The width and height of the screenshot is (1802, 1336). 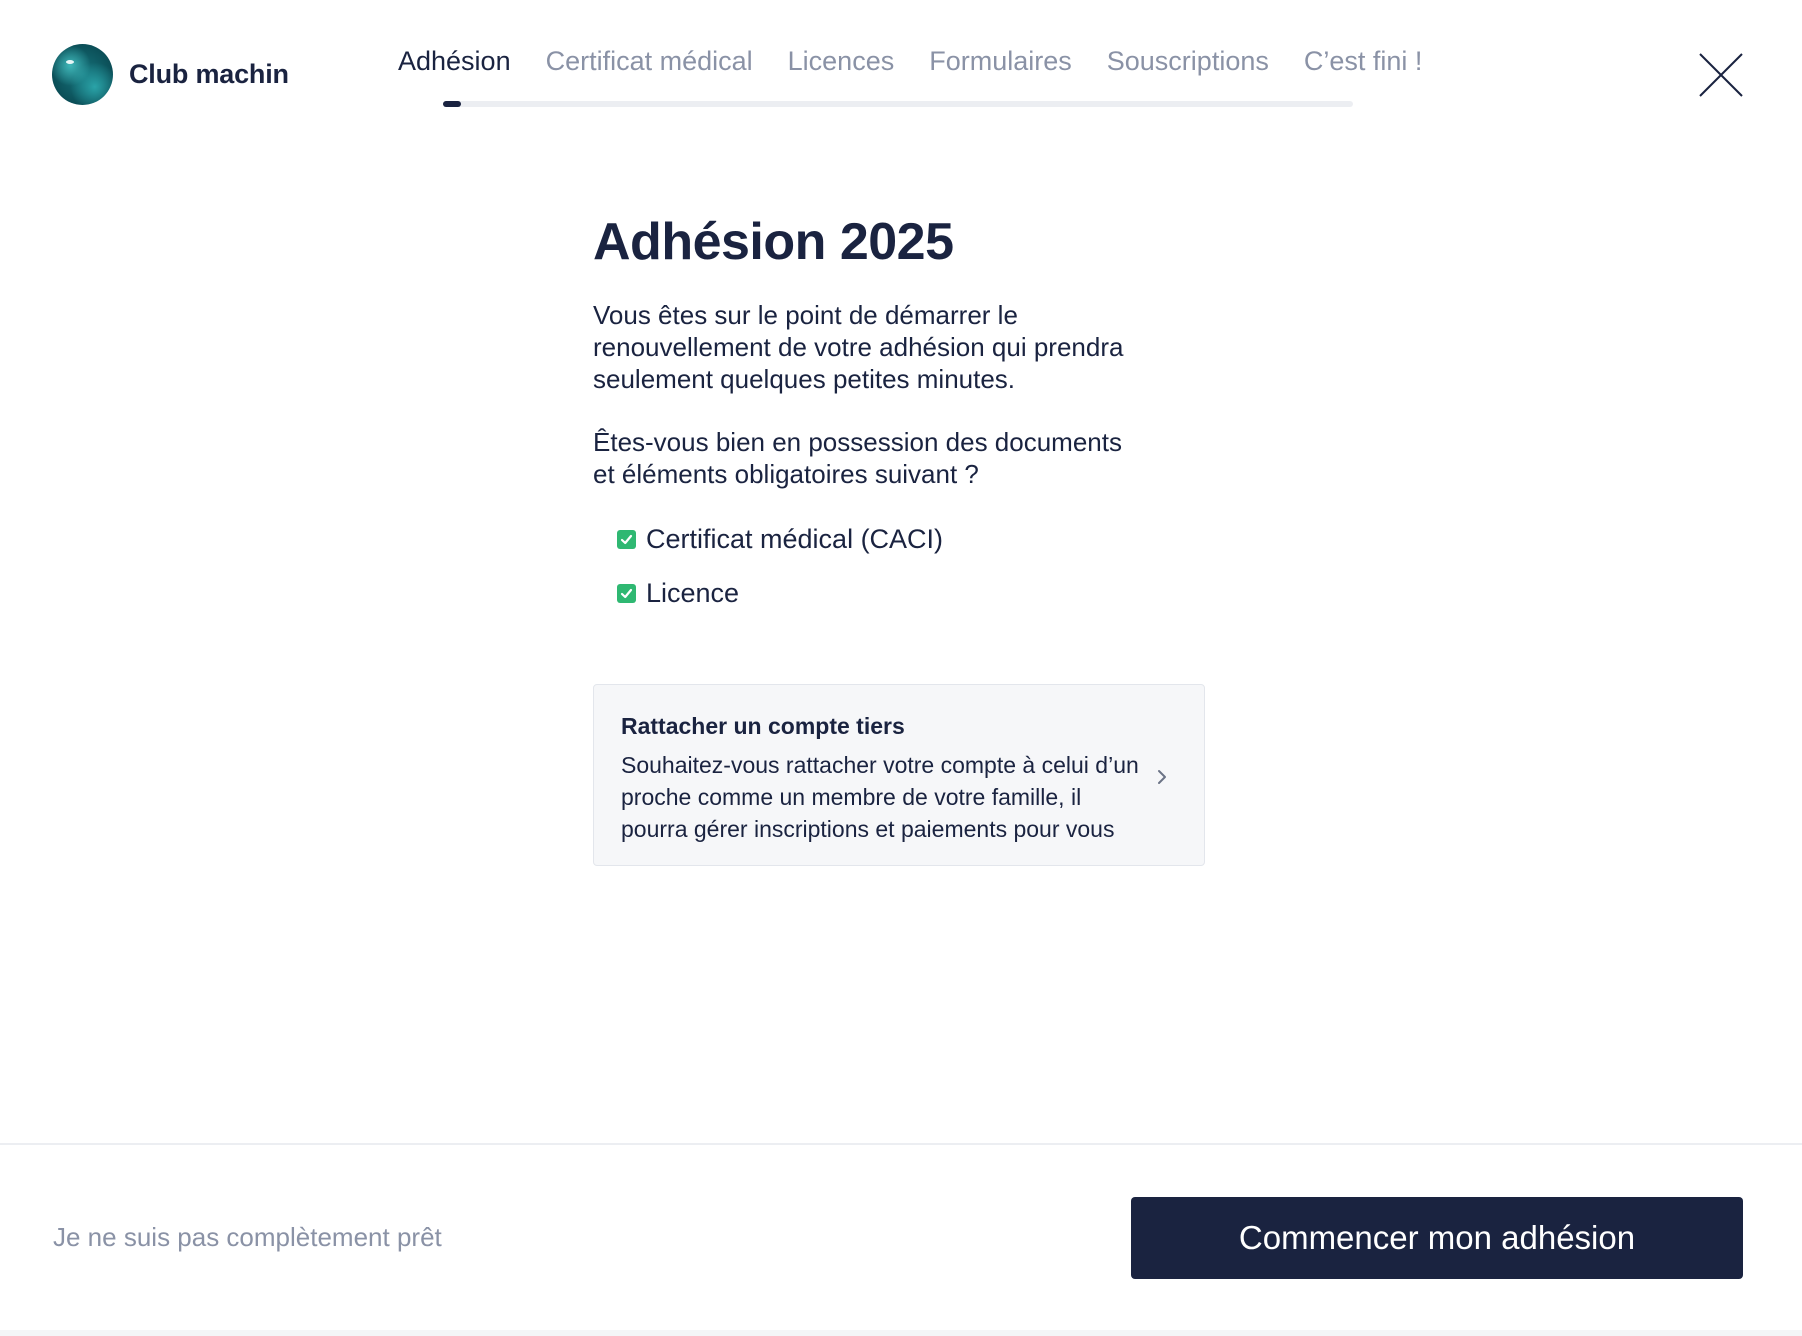 What do you see at coordinates (841, 61) in the screenshot?
I see `step-licences: Licences` at bounding box center [841, 61].